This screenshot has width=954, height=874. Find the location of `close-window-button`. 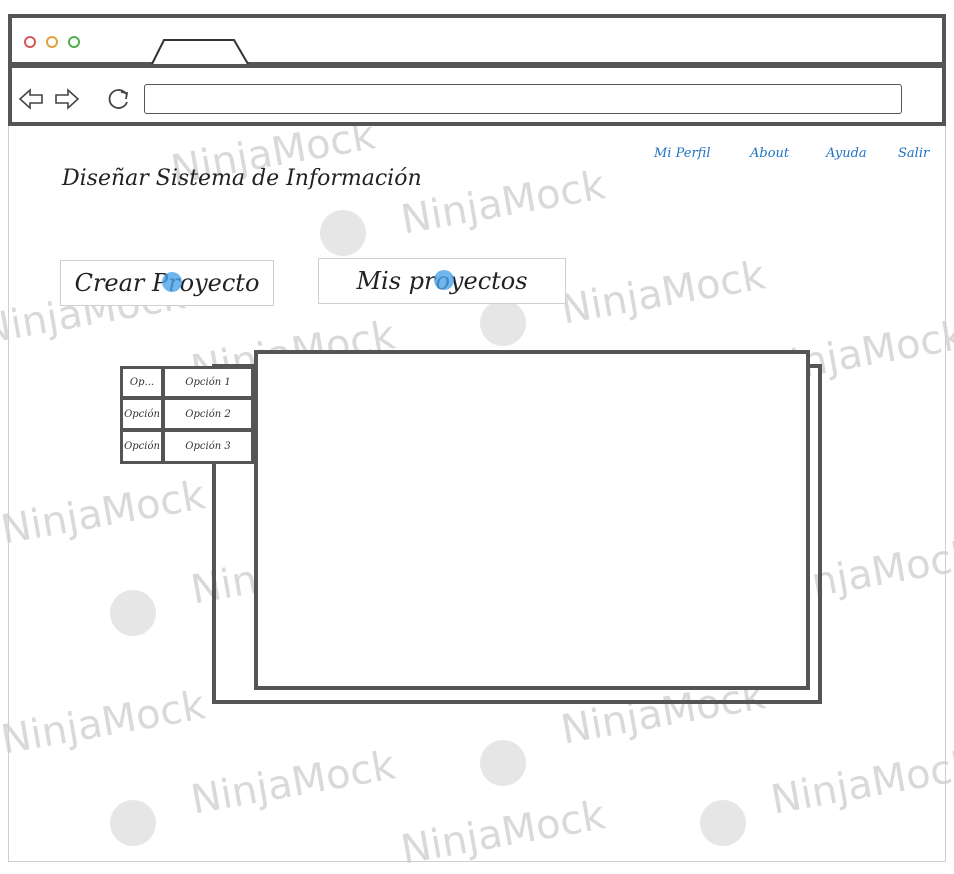

close-window-button is located at coordinates (30, 42).